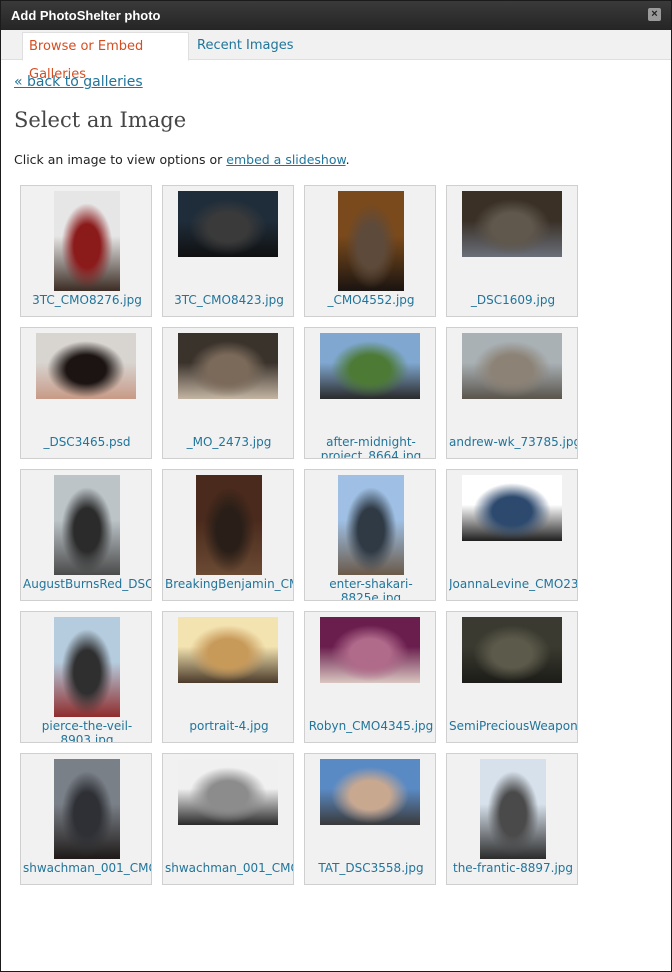  What do you see at coordinates (513, 300) in the screenshot?
I see `image-caption: _DSC1609.jpg` at bounding box center [513, 300].